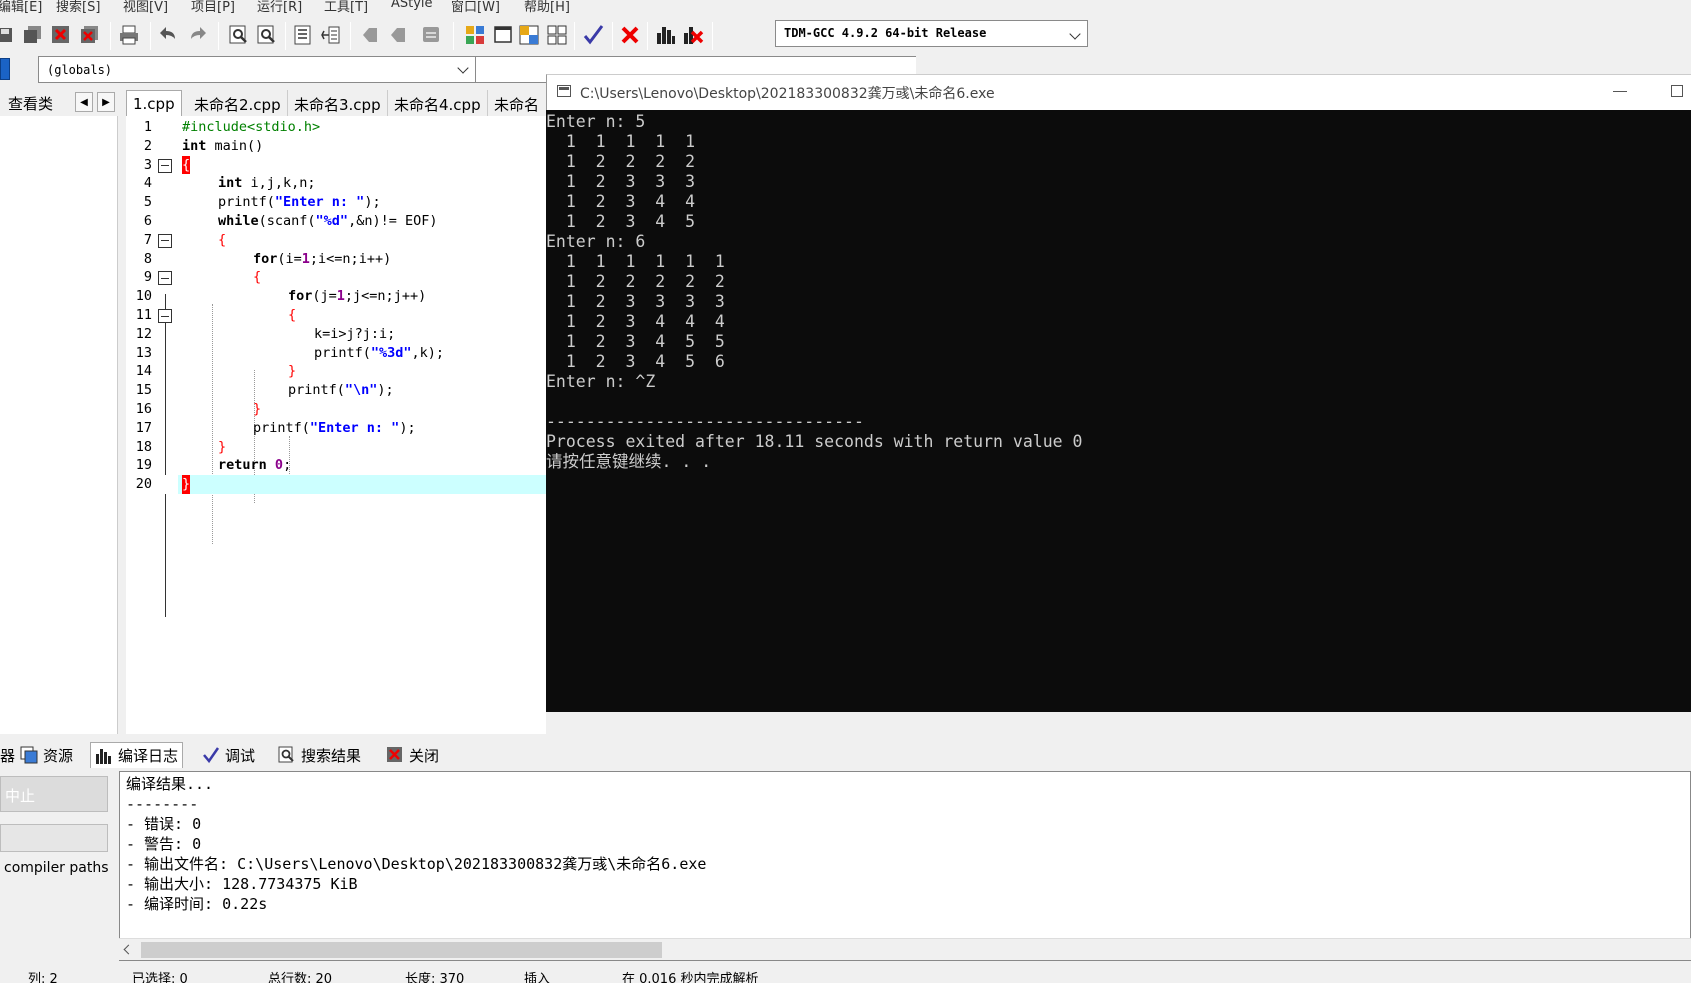  I want to click on window-icon, so click(503, 35).